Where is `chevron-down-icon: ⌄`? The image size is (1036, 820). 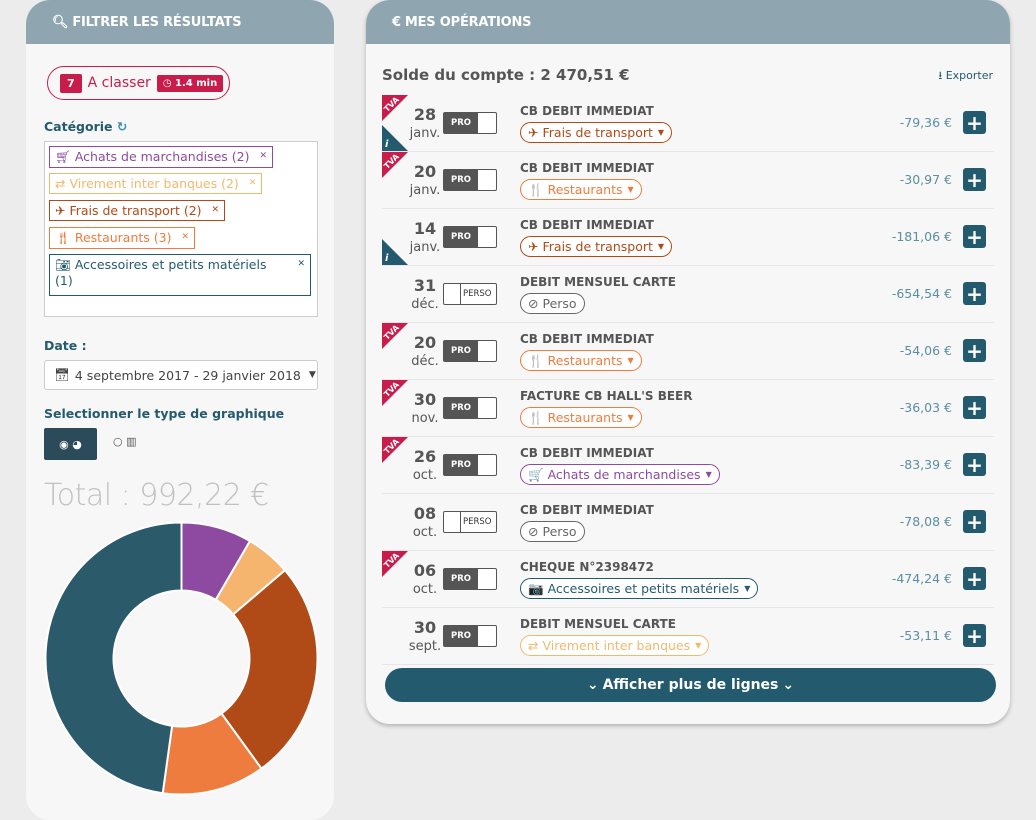 chevron-down-icon: ⌄ is located at coordinates (788, 685).